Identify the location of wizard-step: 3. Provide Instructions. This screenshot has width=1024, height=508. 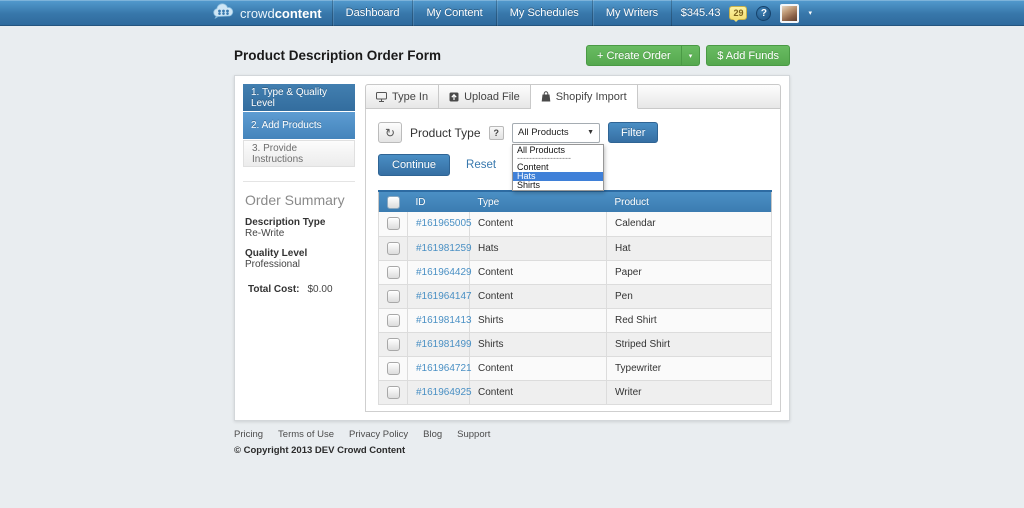
(299, 153).